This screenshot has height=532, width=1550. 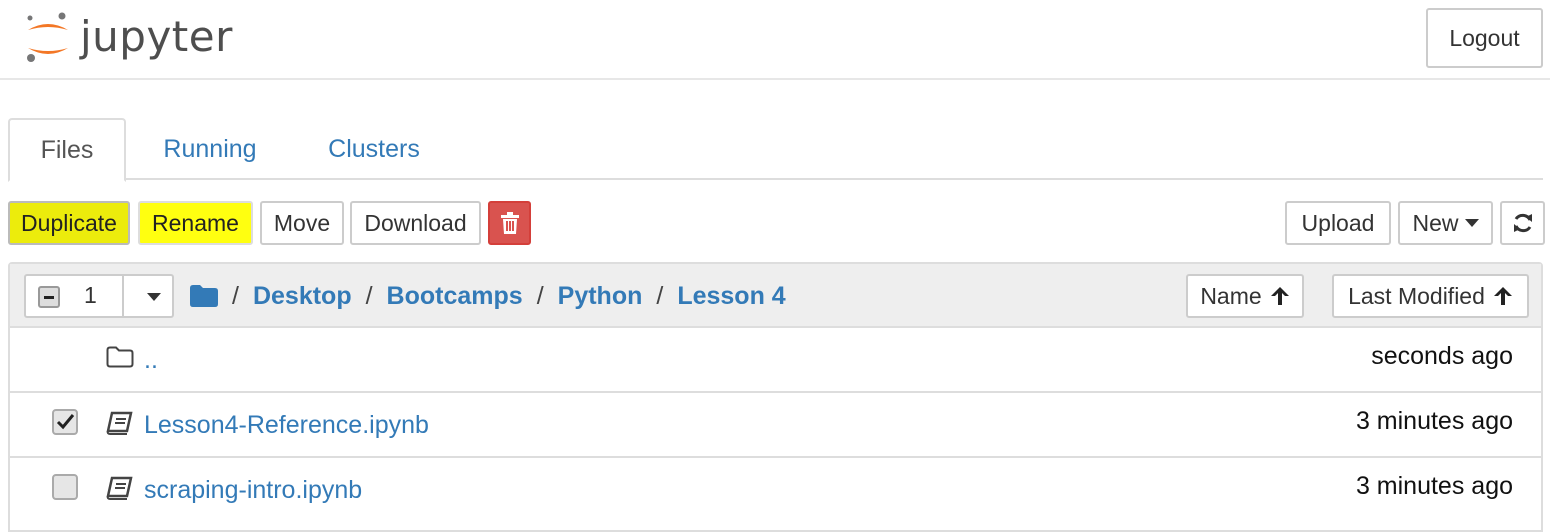 What do you see at coordinates (99, 296) in the screenshot?
I see `select-all-group: 1` at bounding box center [99, 296].